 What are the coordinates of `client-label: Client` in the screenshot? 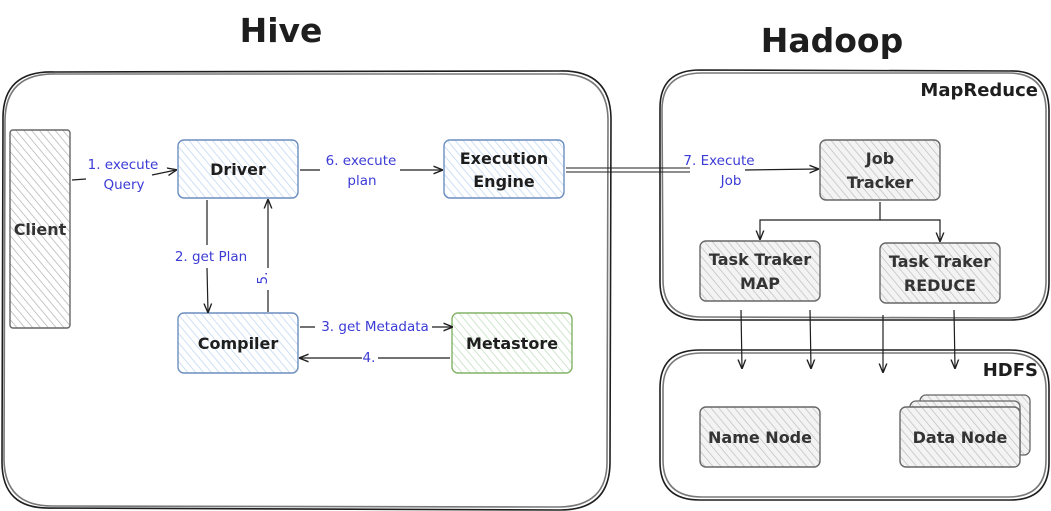 It's located at (40, 229).